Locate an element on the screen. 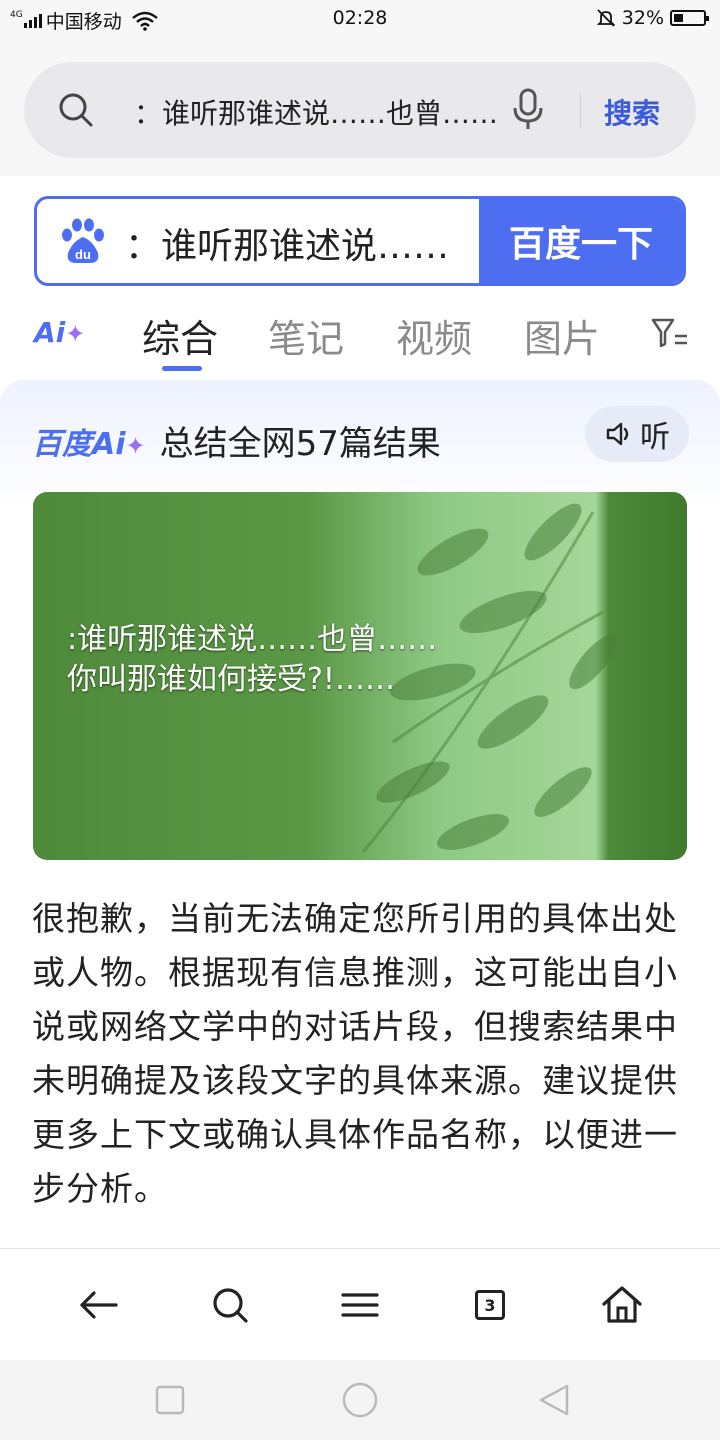 The image size is (720, 1440). result-tabs: Ai✦ 综合 笔记 视频 图片 is located at coordinates (360, 338).